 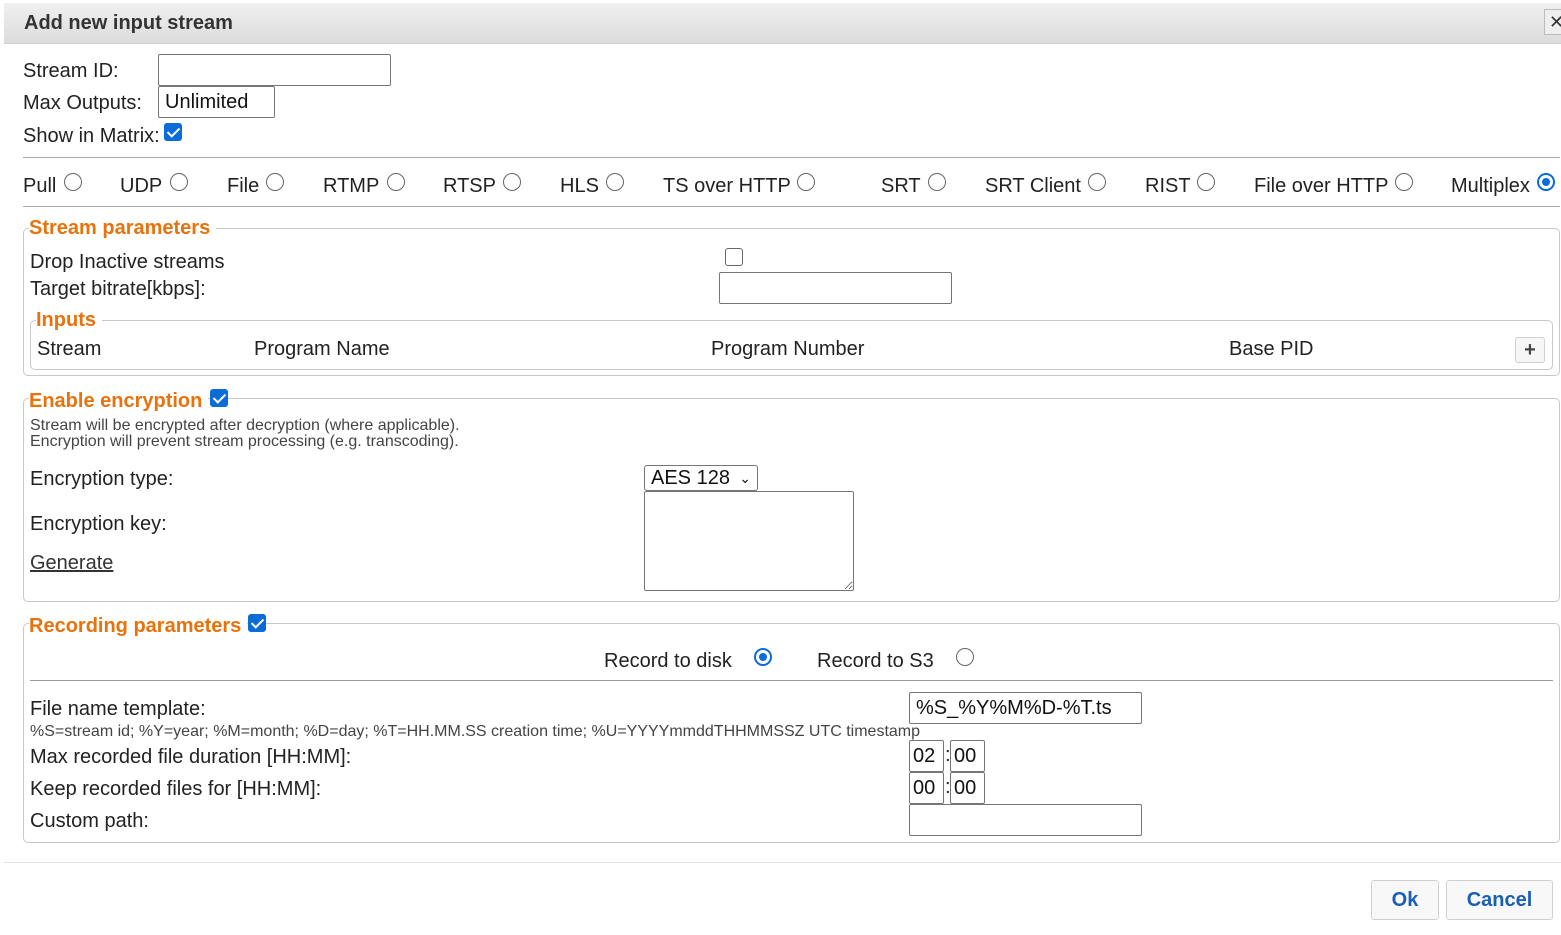 I want to click on cancel-button: Cancel, so click(x=1499, y=900).